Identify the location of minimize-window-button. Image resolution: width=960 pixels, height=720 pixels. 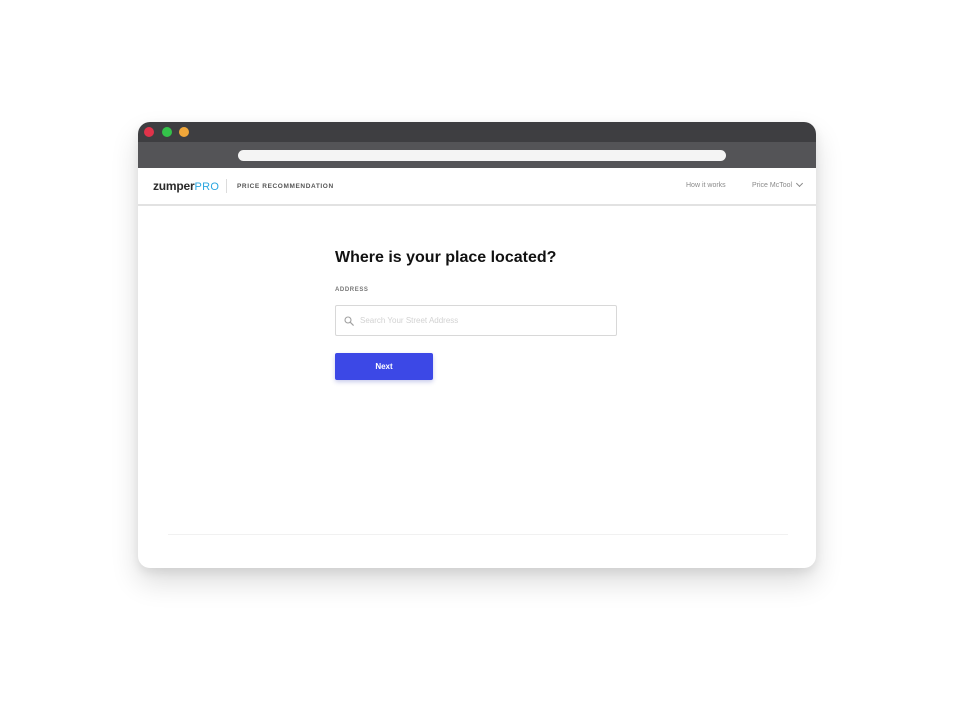
(184, 132).